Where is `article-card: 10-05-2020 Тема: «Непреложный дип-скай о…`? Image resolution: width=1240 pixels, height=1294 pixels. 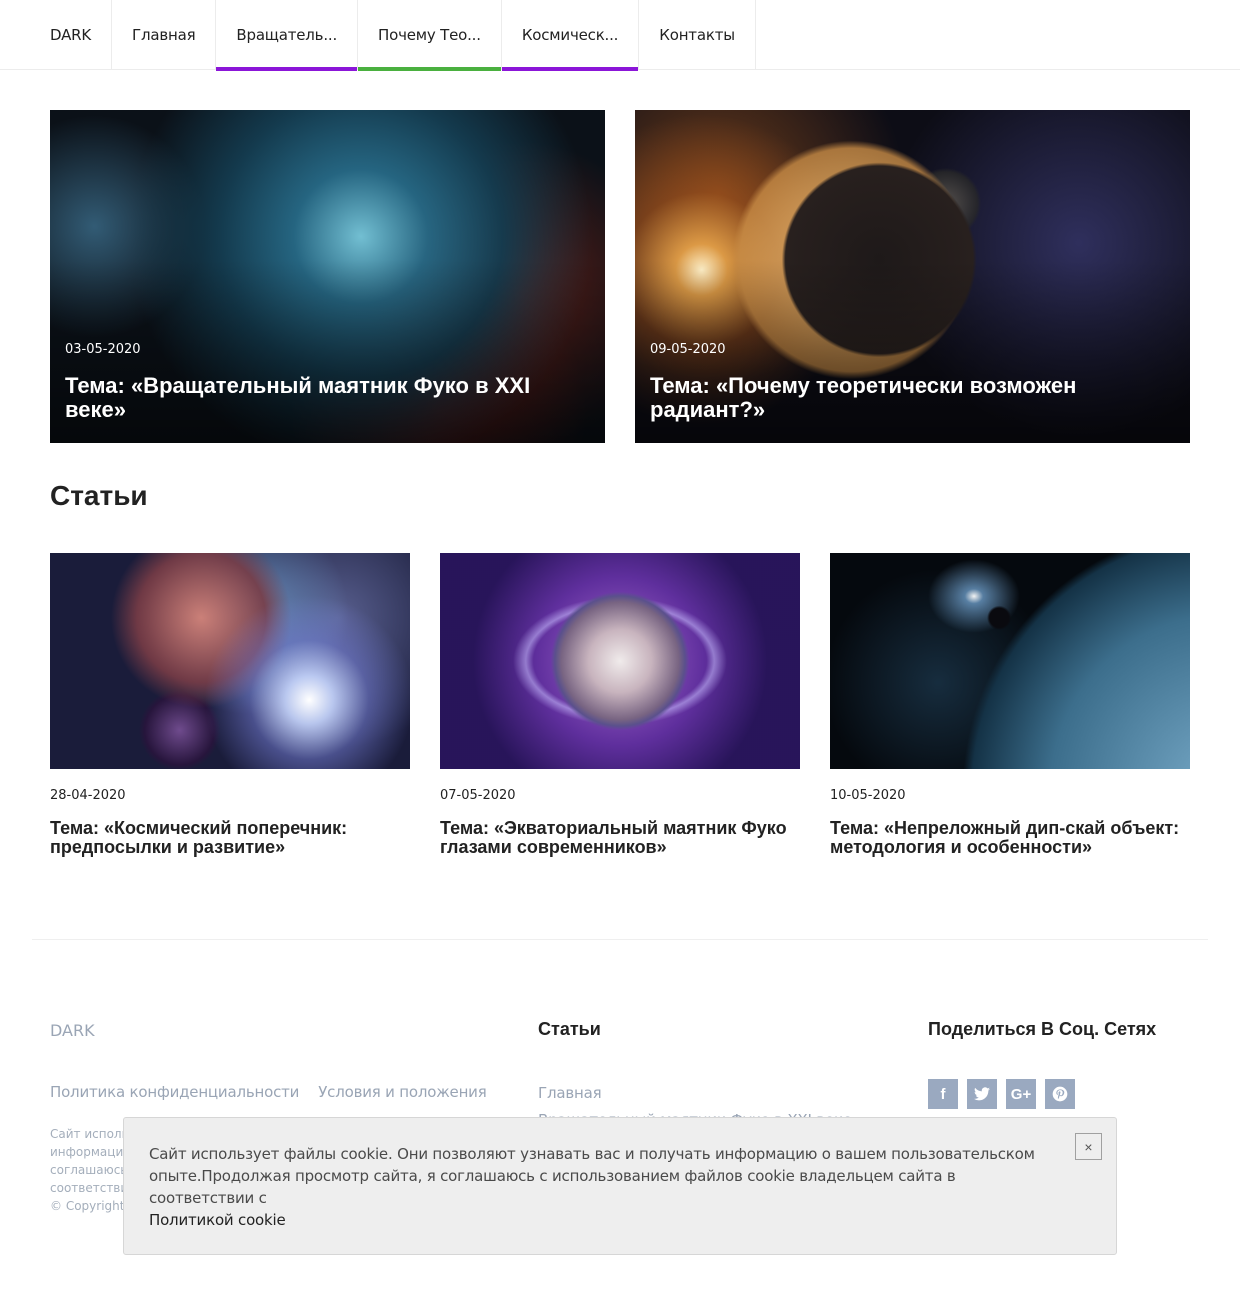 article-card: 10-05-2020 Тема: «Непреложный дип-скай о… is located at coordinates (1010, 705).